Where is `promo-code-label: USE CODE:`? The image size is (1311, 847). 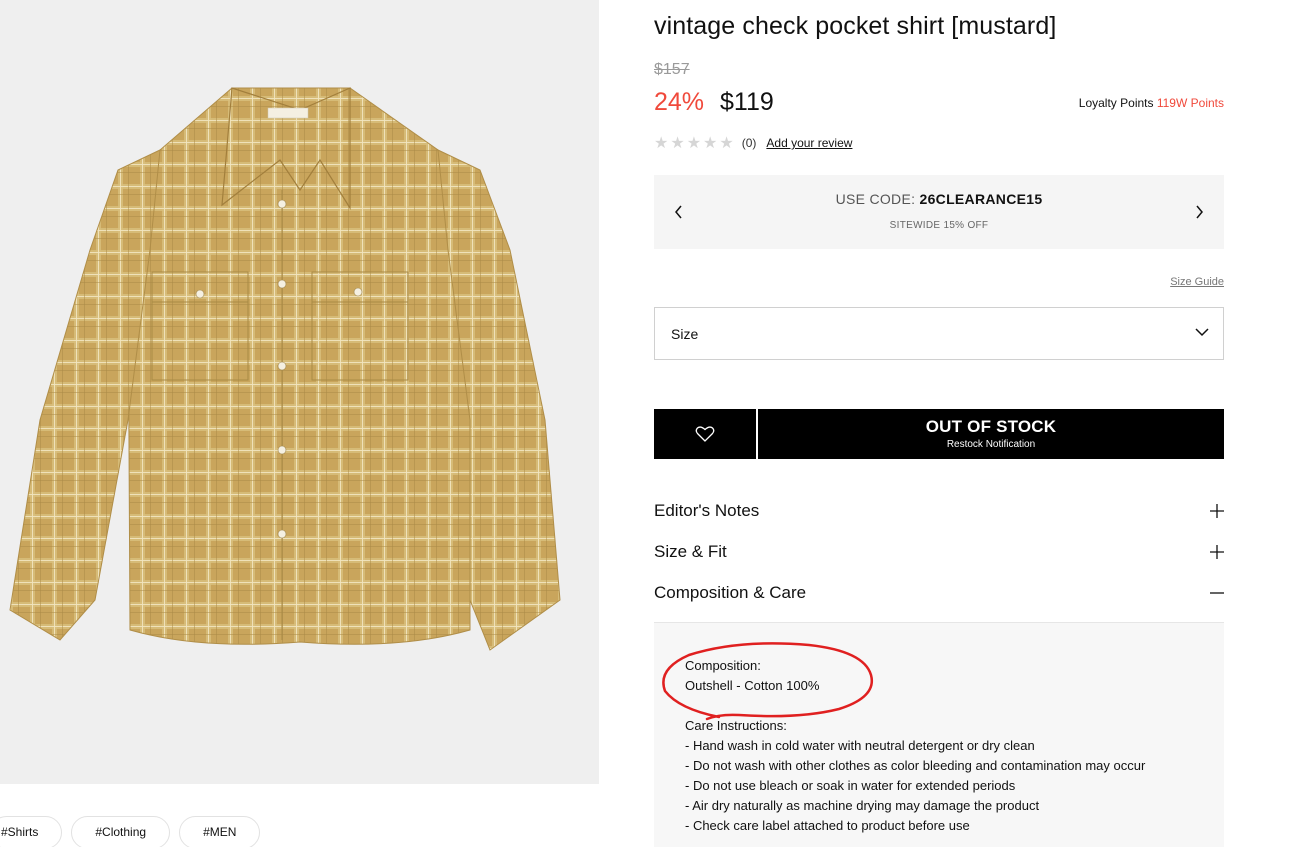 promo-code-label: USE CODE: is located at coordinates (875, 199).